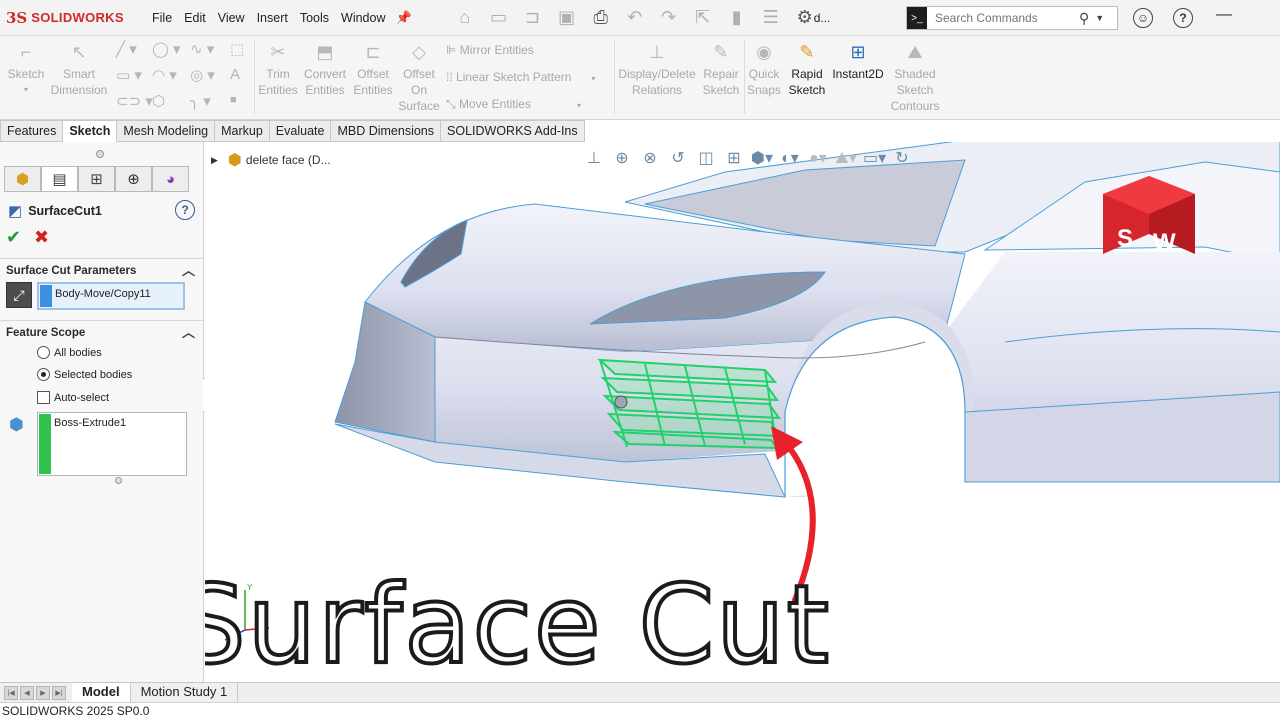 This screenshot has height=720, width=1280. Describe the element at coordinates (386, 131) in the screenshot. I see `tab-mbd-dimensions: MBD Dimensions` at that location.